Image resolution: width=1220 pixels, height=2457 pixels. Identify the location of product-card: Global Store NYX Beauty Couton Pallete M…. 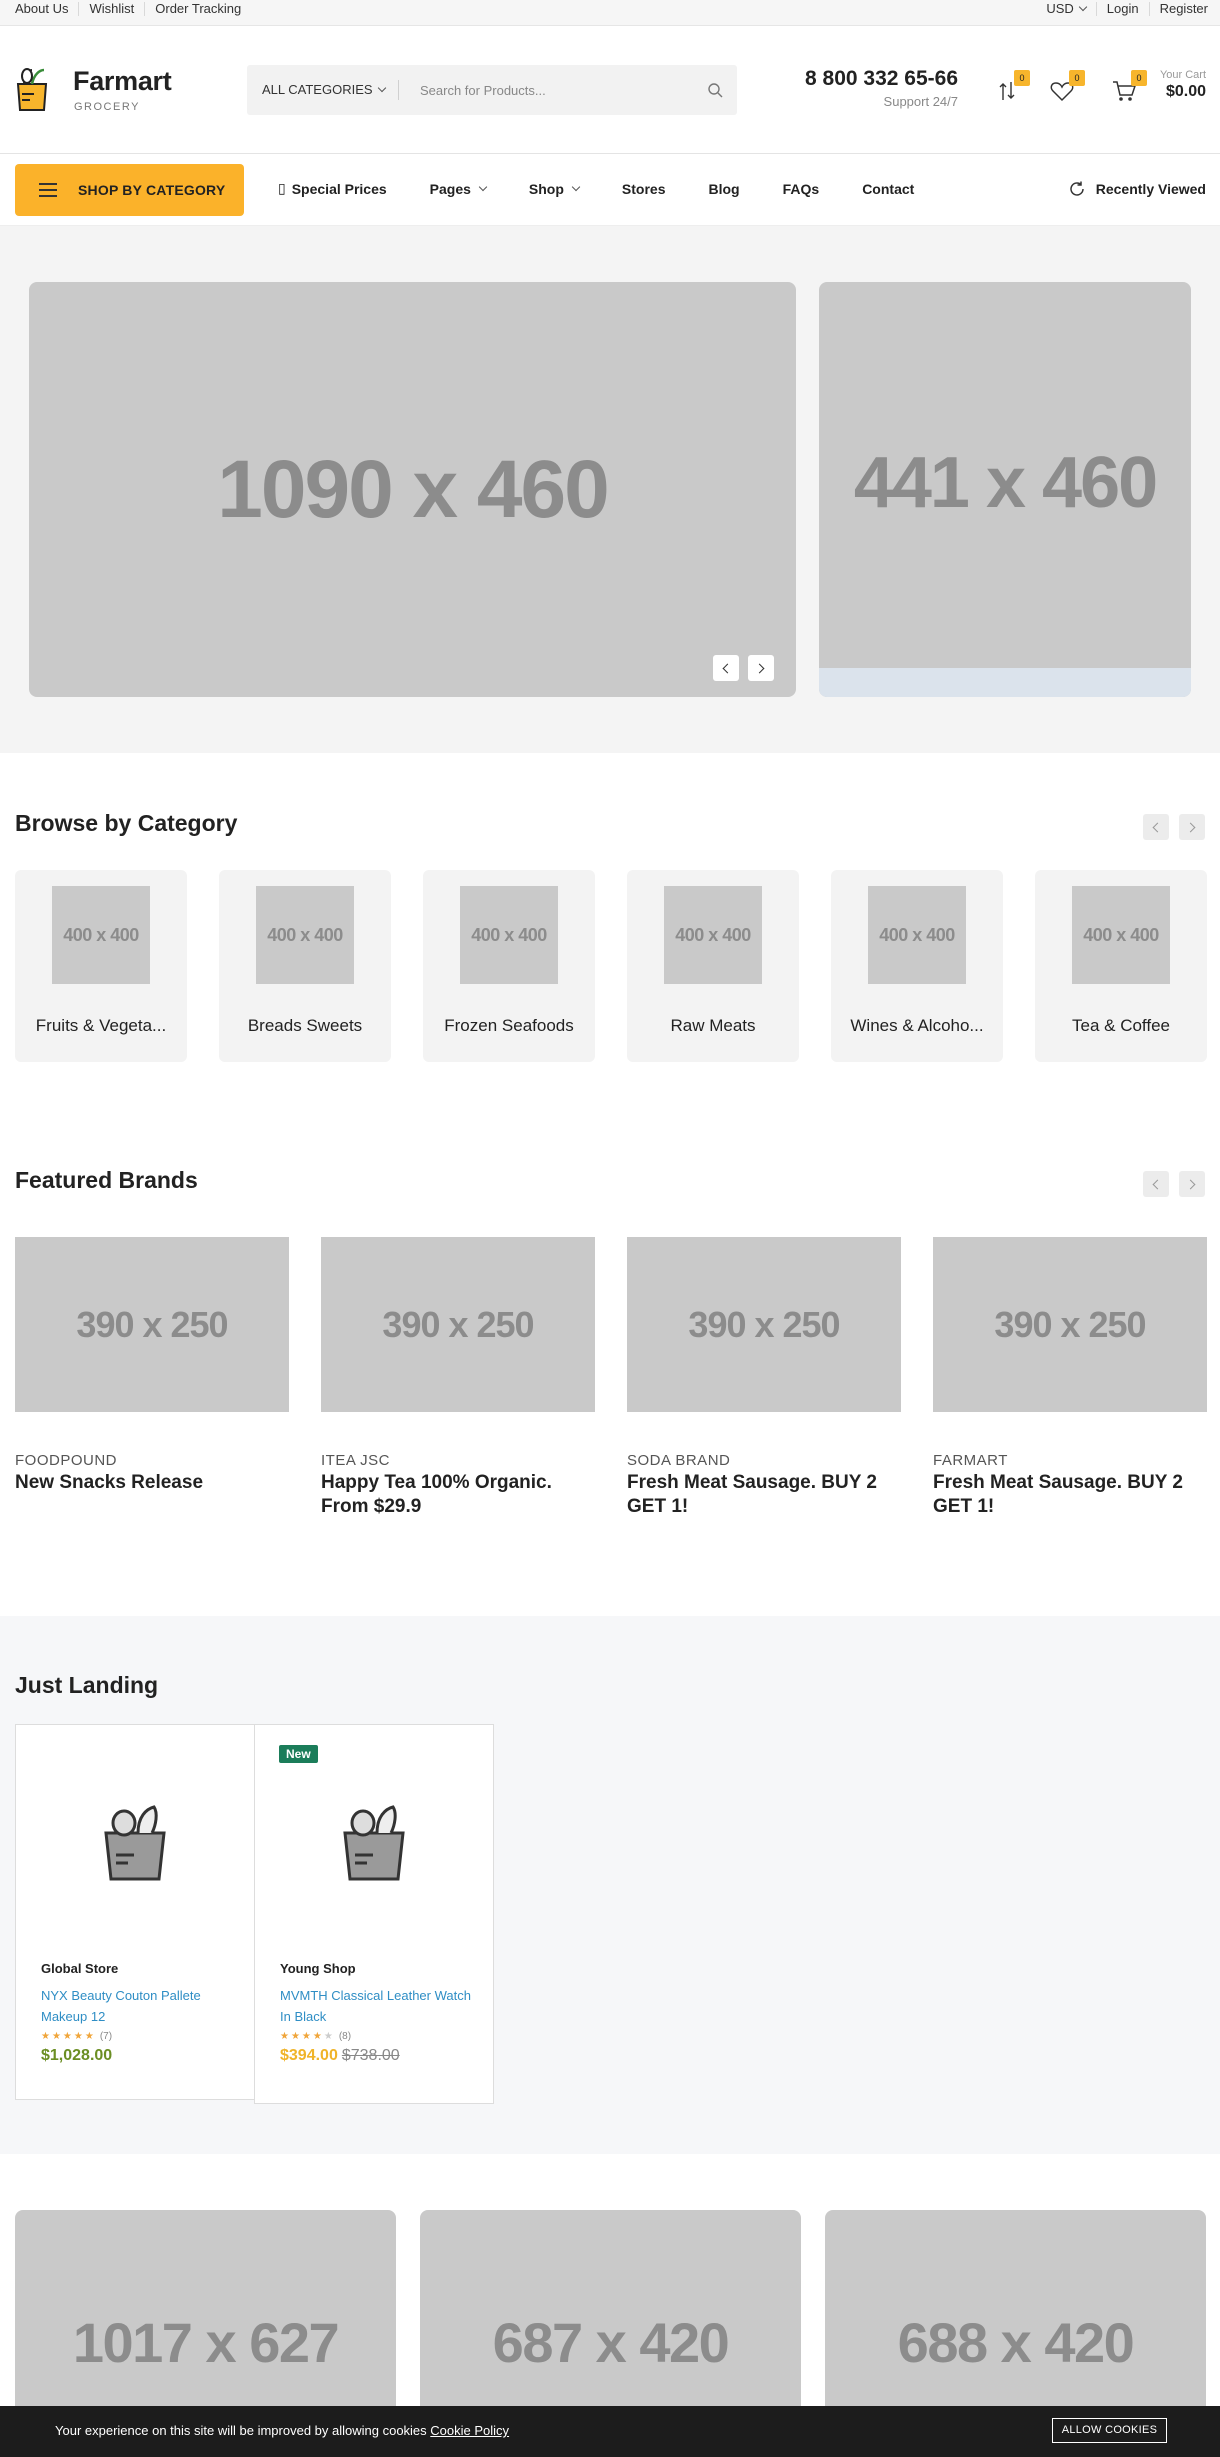
(135, 1912).